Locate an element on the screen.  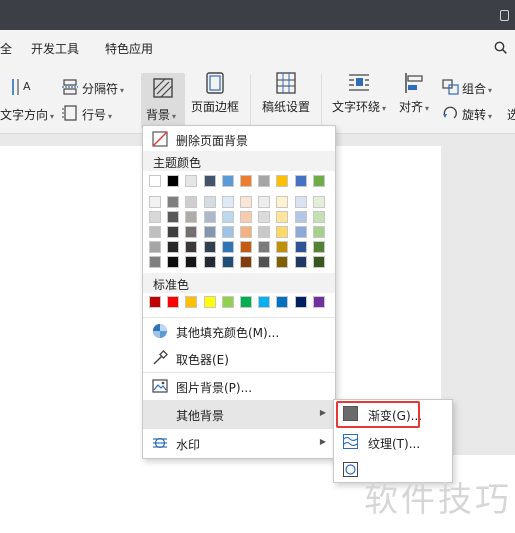
menu-item-security: 全 is located at coordinates (6, 48).